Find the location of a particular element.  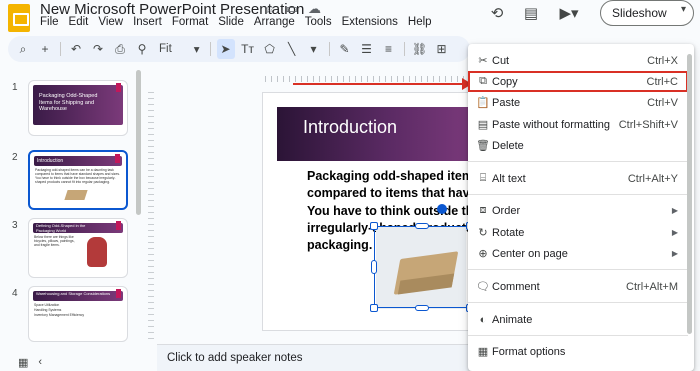

context-menu-scrollbar is located at coordinates (689, 194).